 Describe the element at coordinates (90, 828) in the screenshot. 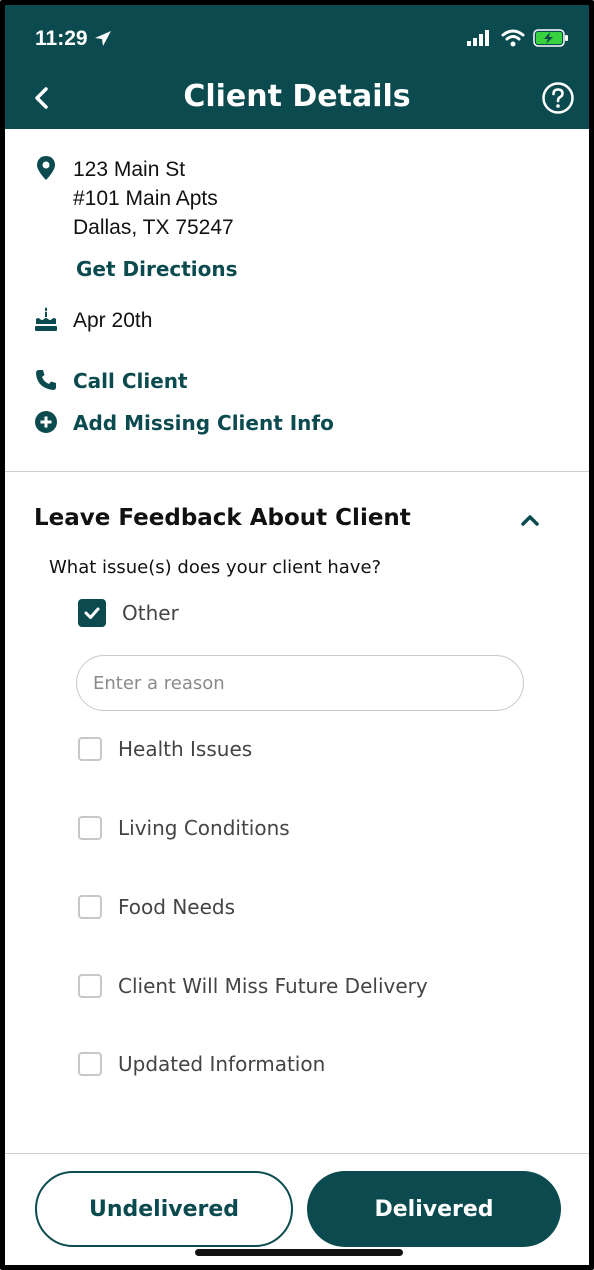

I see `checkbox-living-conditions` at that location.